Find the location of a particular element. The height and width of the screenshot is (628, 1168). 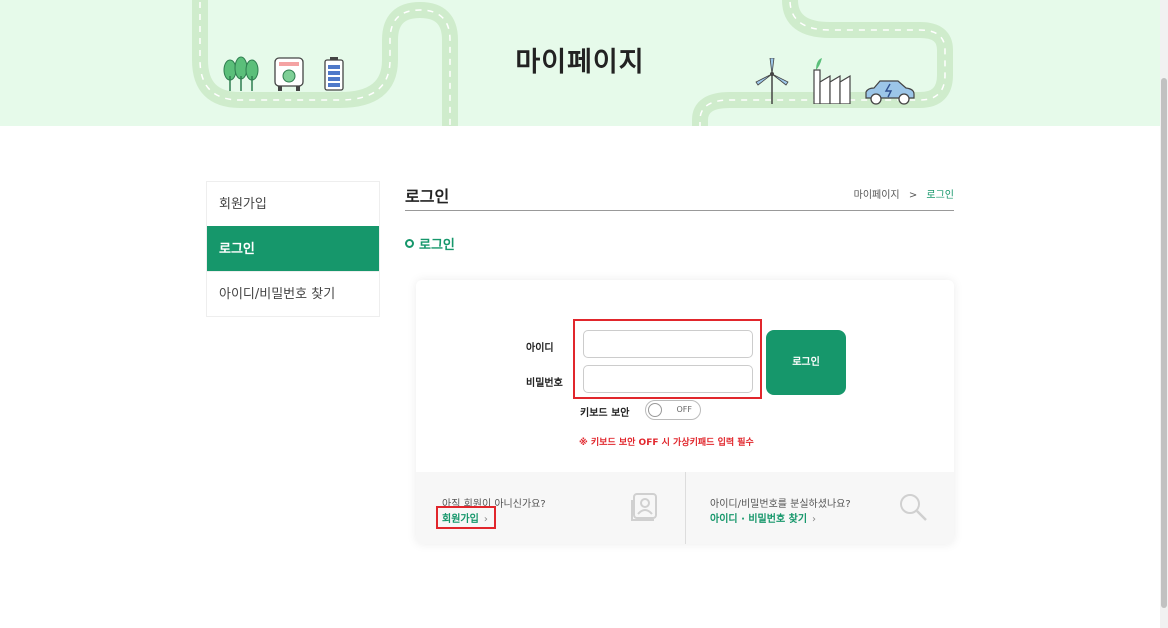

find-account-link: 아이디 · 비밀번호 찾기 › is located at coordinates (763, 517).